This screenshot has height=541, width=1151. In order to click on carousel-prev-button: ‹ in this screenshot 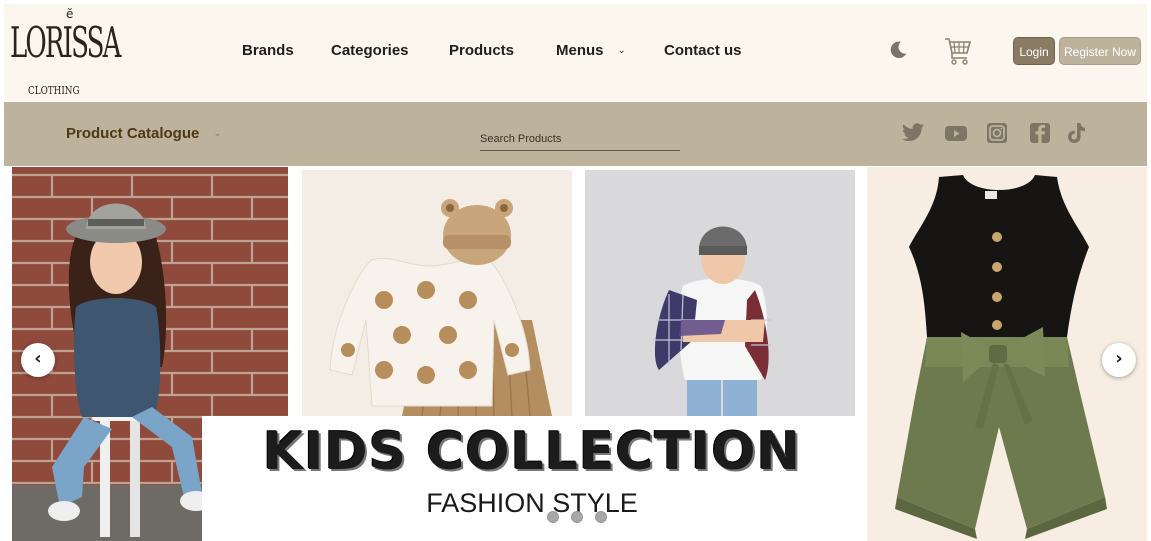, I will do `click(38, 360)`.